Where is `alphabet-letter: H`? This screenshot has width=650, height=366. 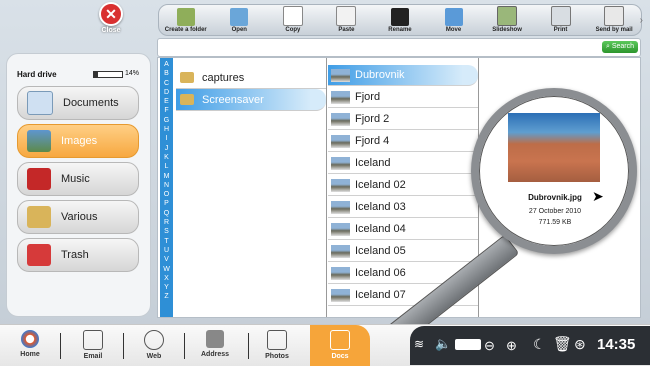
alphabet-letter: H is located at coordinates (166, 129).